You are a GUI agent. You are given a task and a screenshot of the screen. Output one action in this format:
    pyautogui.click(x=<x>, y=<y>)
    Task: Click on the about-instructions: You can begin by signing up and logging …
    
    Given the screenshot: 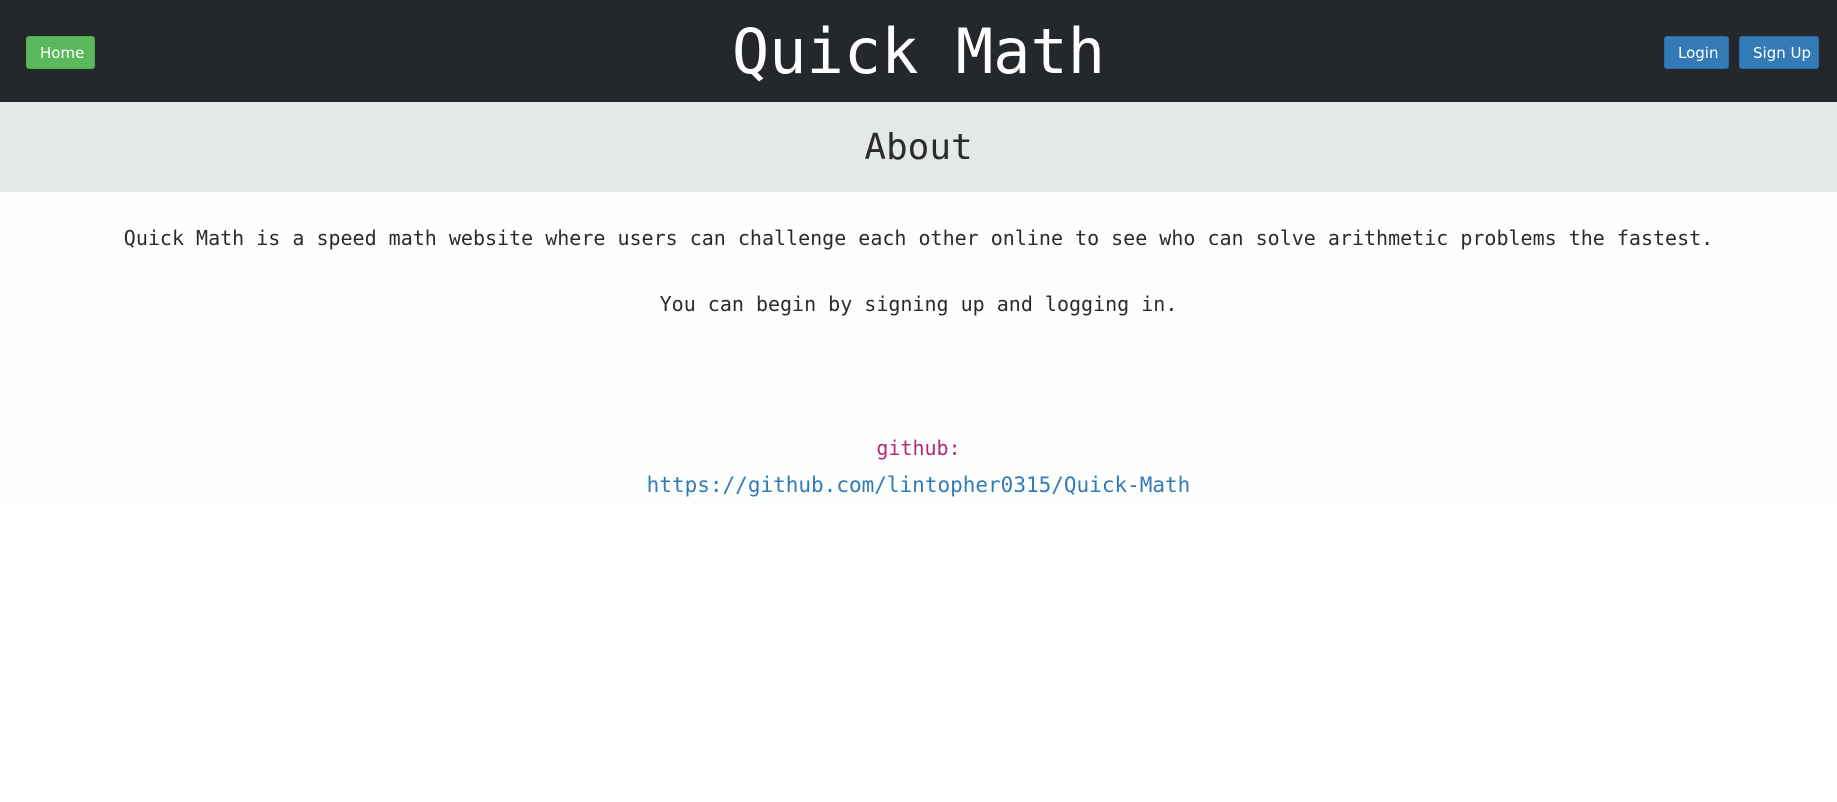 What is the action you would take?
    pyautogui.click(x=918, y=304)
    